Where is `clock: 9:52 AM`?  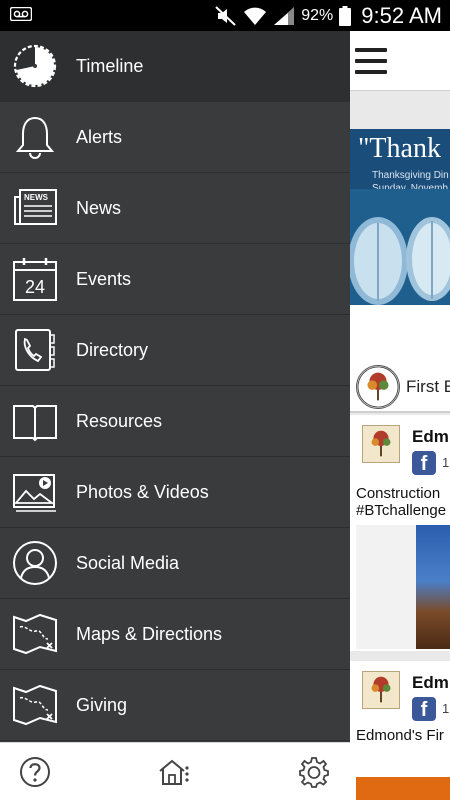
clock: 9:52 AM is located at coordinates (401, 15).